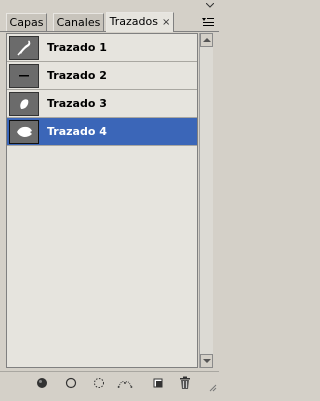  I want to click on tab-canales: Canales, so click(78, 22).